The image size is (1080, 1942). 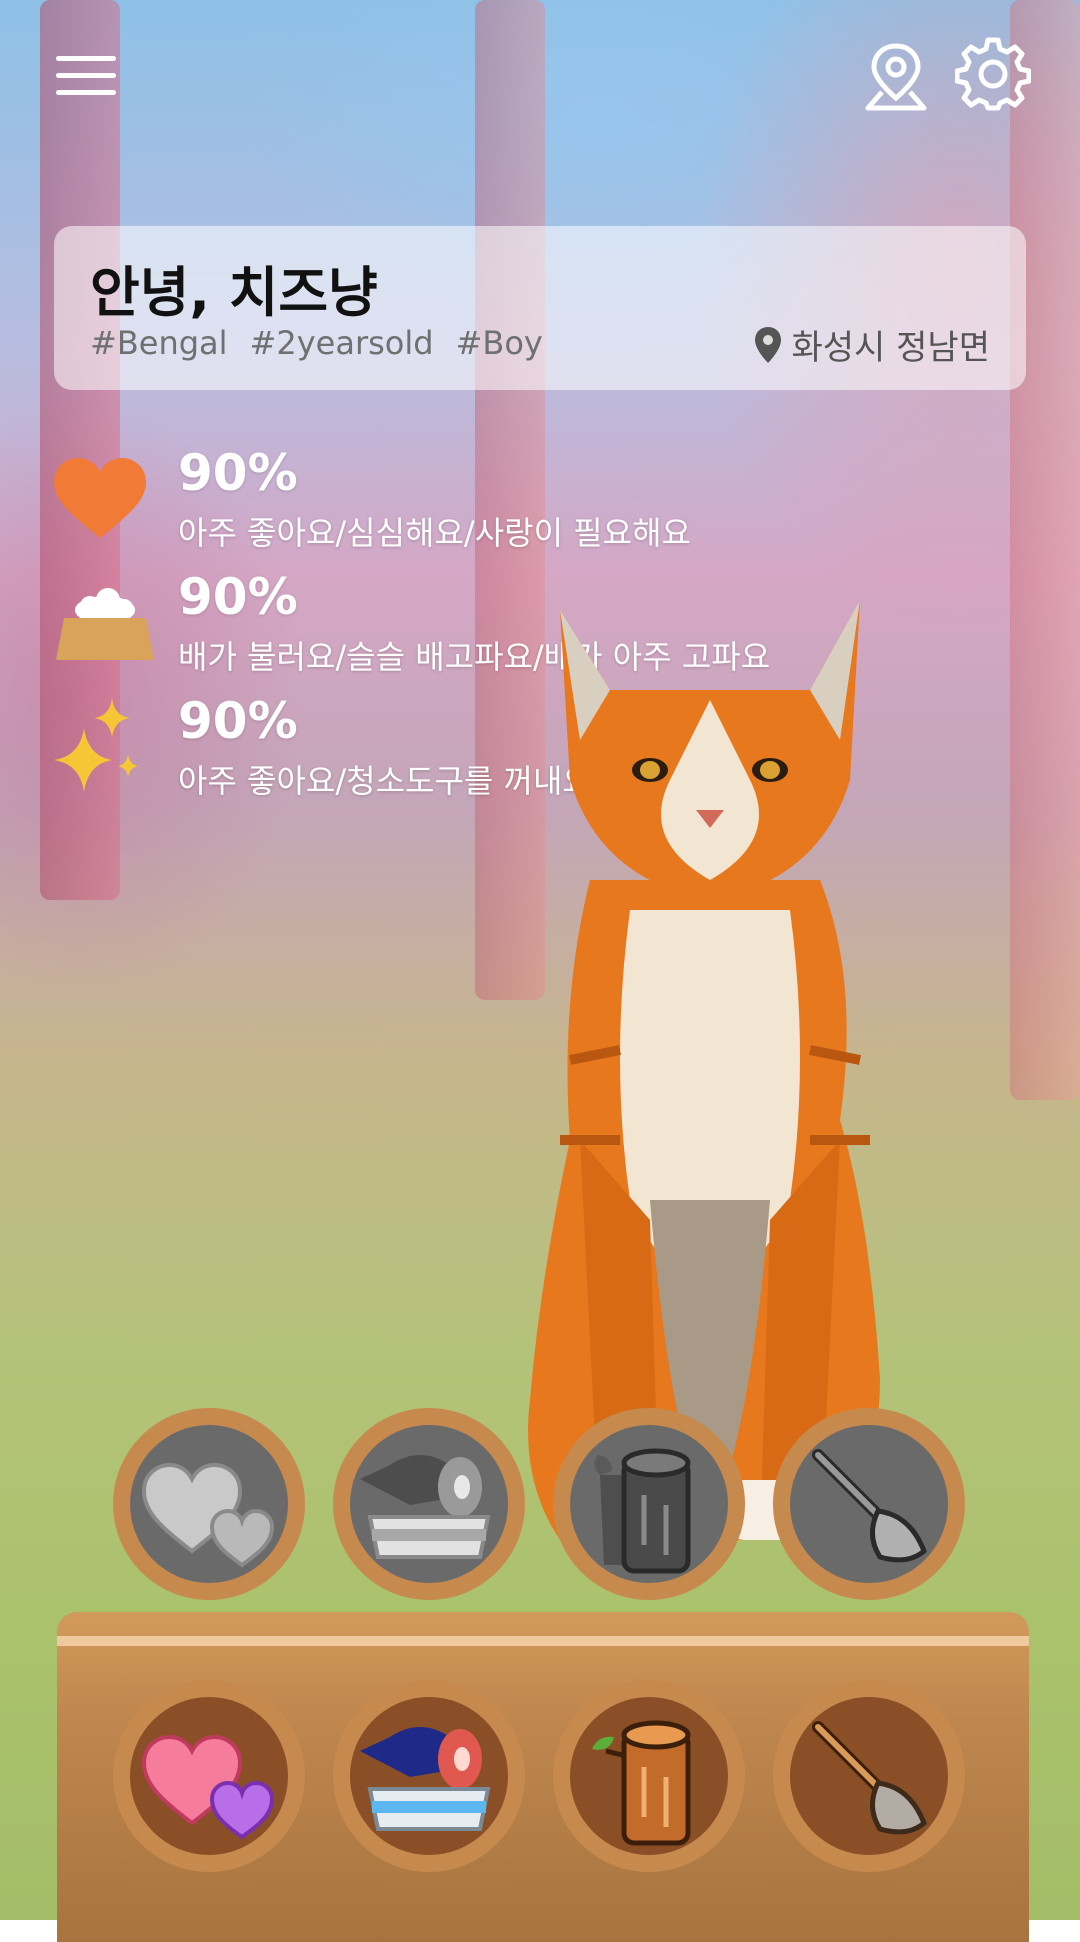 What do you see at coordinates (86, 58) in the screenshot?
I see `hamburger-menu-icon` at bounding box center [86, 58].